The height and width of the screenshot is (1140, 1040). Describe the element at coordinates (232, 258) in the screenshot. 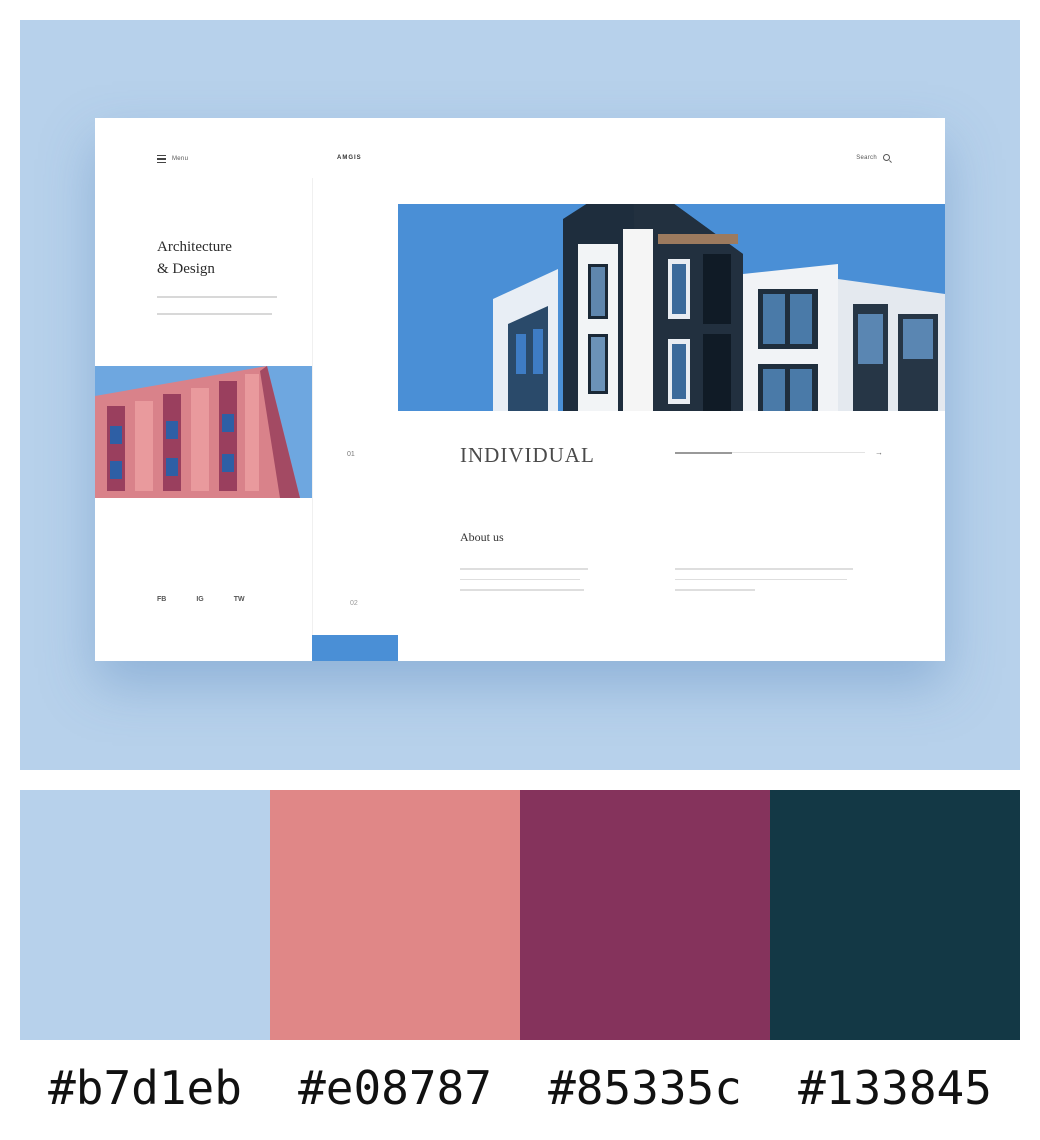

I see `hero-title: Architecture & Design` at that location.